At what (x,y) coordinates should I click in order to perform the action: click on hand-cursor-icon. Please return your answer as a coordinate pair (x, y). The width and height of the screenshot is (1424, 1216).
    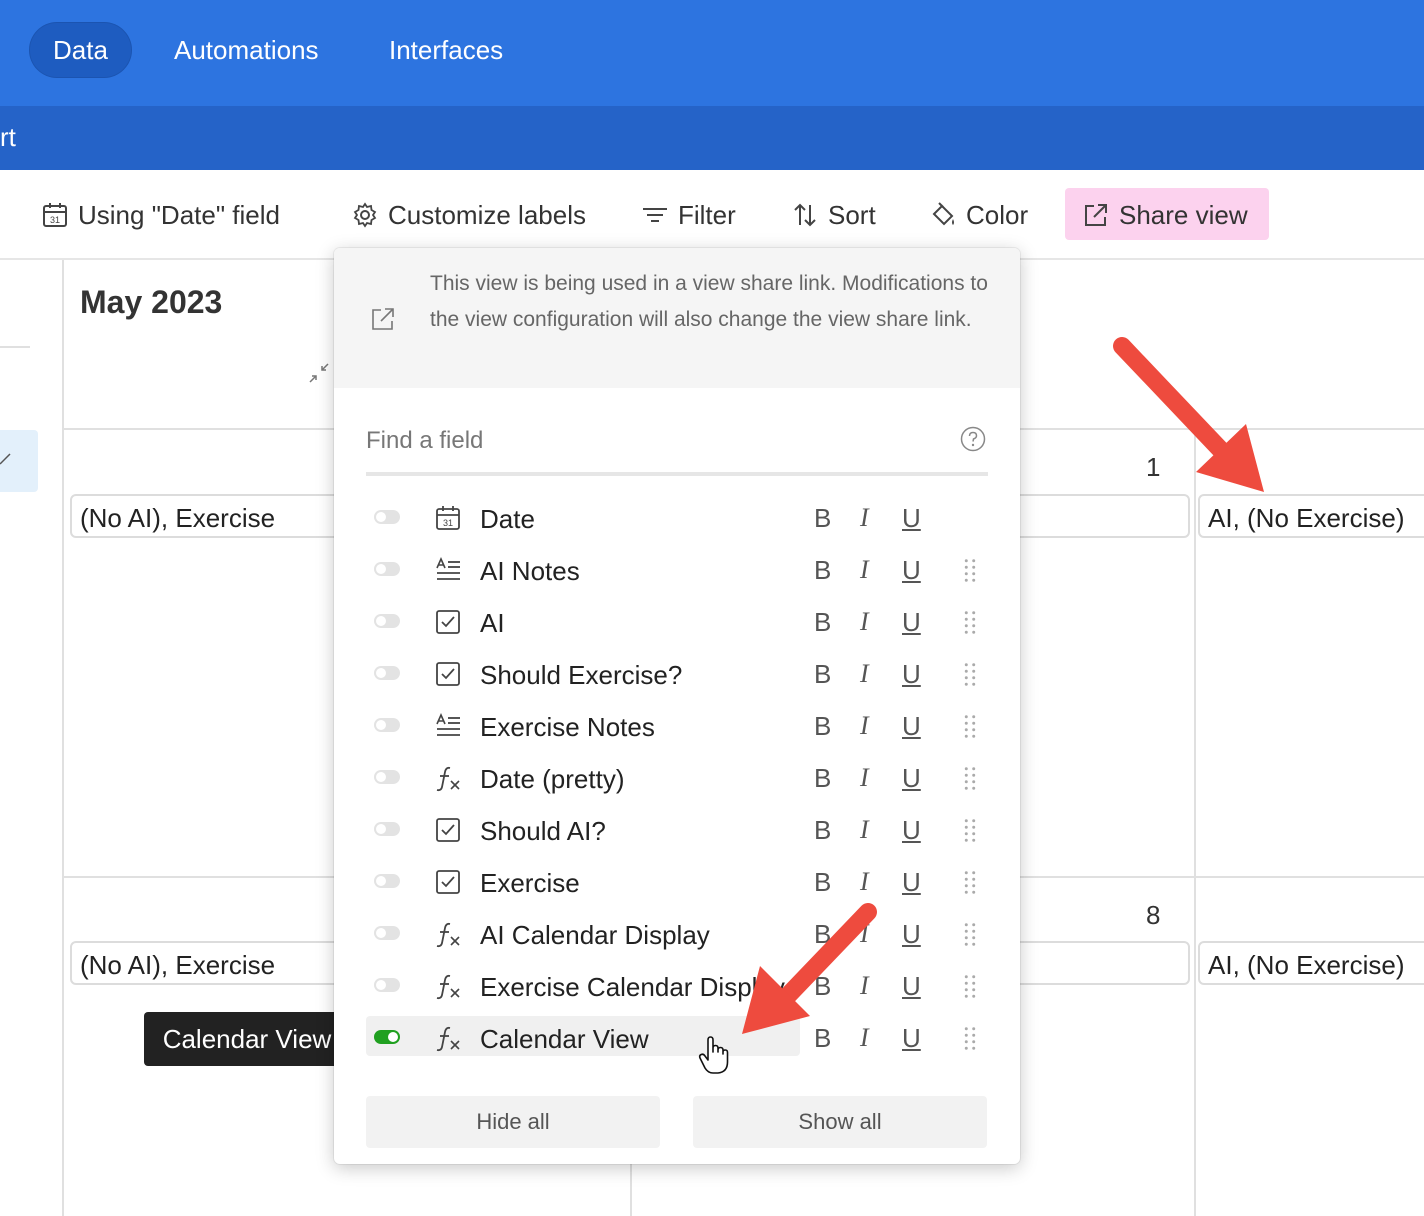
    Looking at the image, I should click on (713, 1055).